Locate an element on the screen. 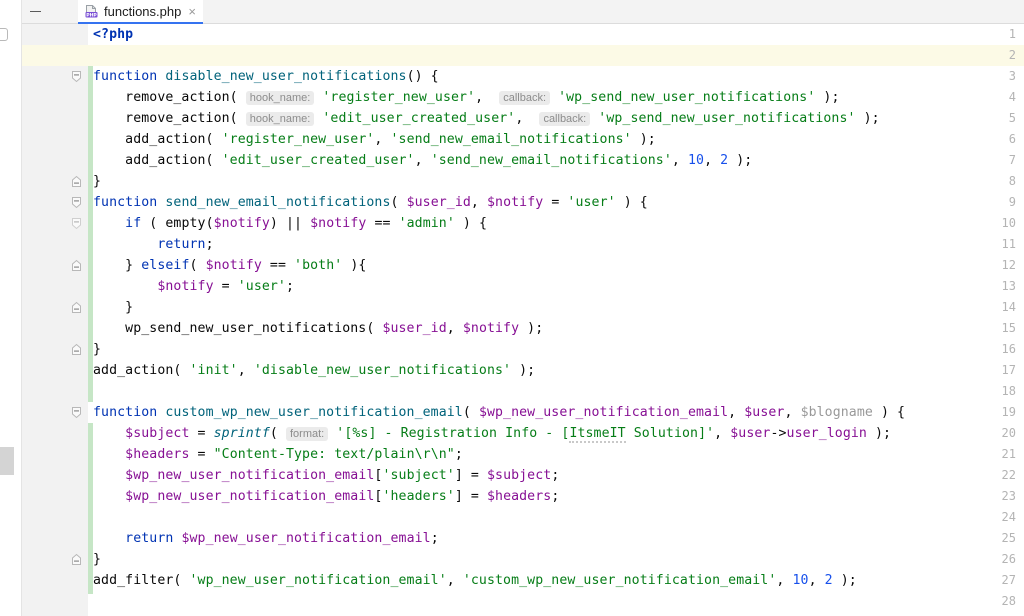  code-line-26: } is located at coordinates (97, 559).